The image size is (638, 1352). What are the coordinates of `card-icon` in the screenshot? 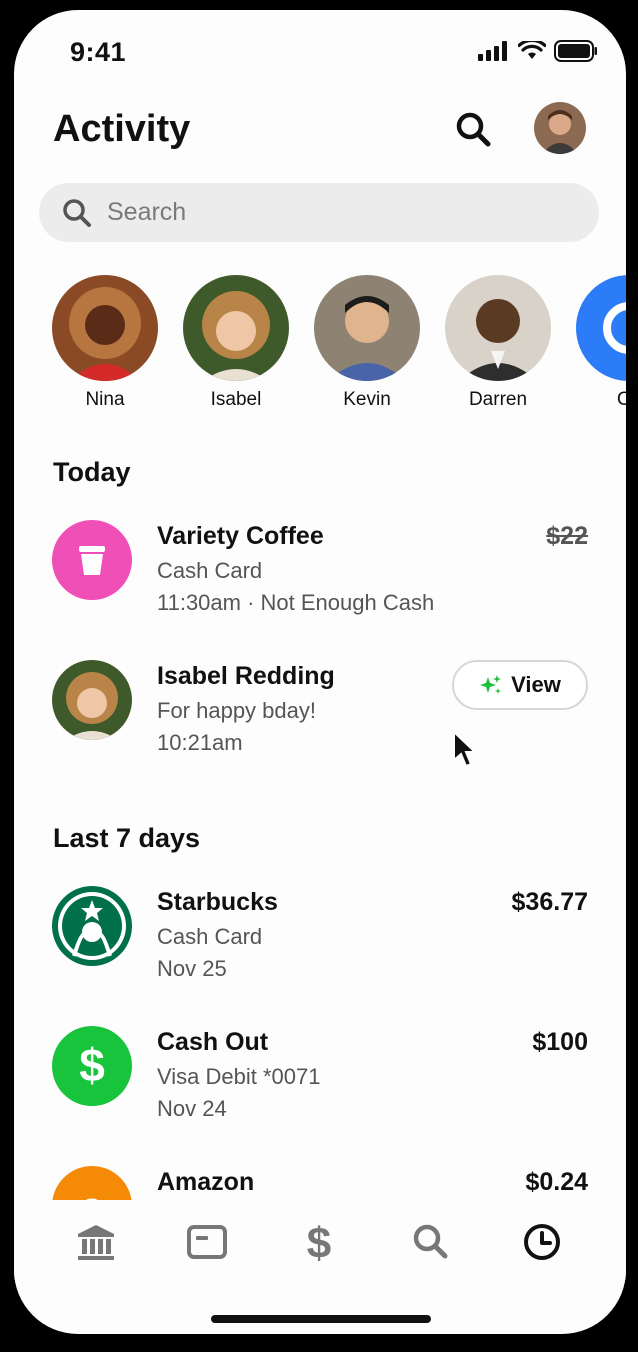 It's located at (207, 1242).